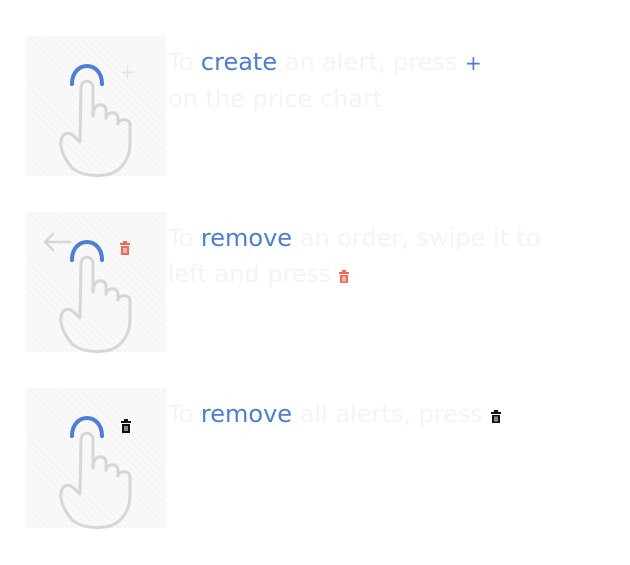 The height and width of the screenshot is (565, 630). I want to click on hand-swipe-icon, so click(87, 293).